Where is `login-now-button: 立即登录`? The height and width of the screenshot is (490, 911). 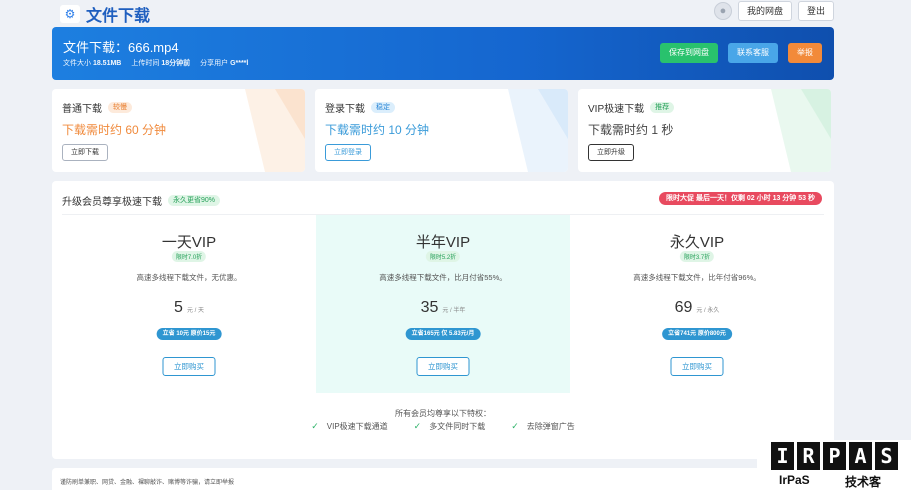 login-now-button: 立即登录 is located at coordinates (348, 152).